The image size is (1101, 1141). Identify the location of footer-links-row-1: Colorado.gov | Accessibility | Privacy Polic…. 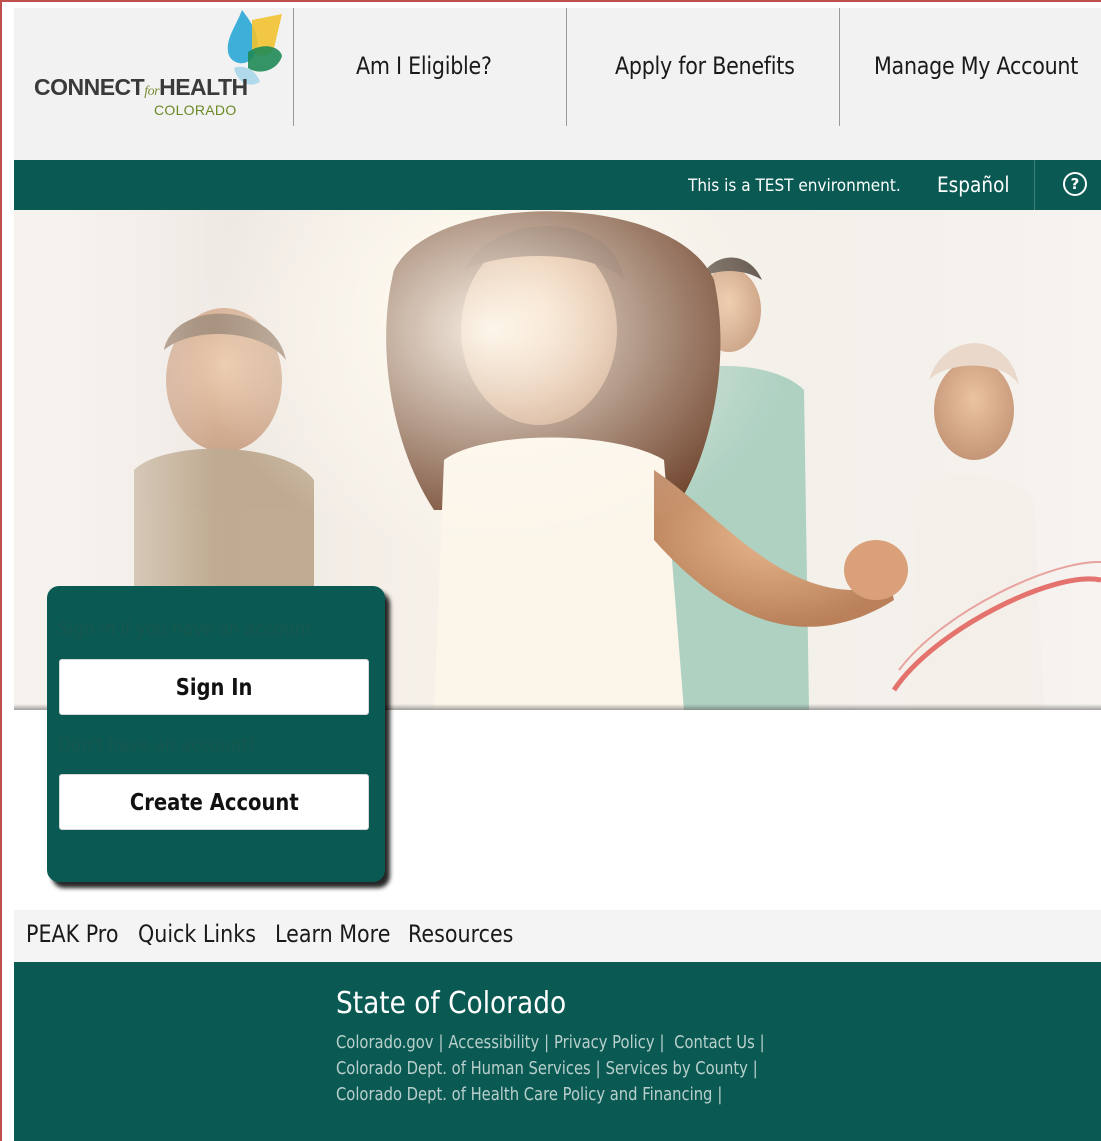
(553, 1042).